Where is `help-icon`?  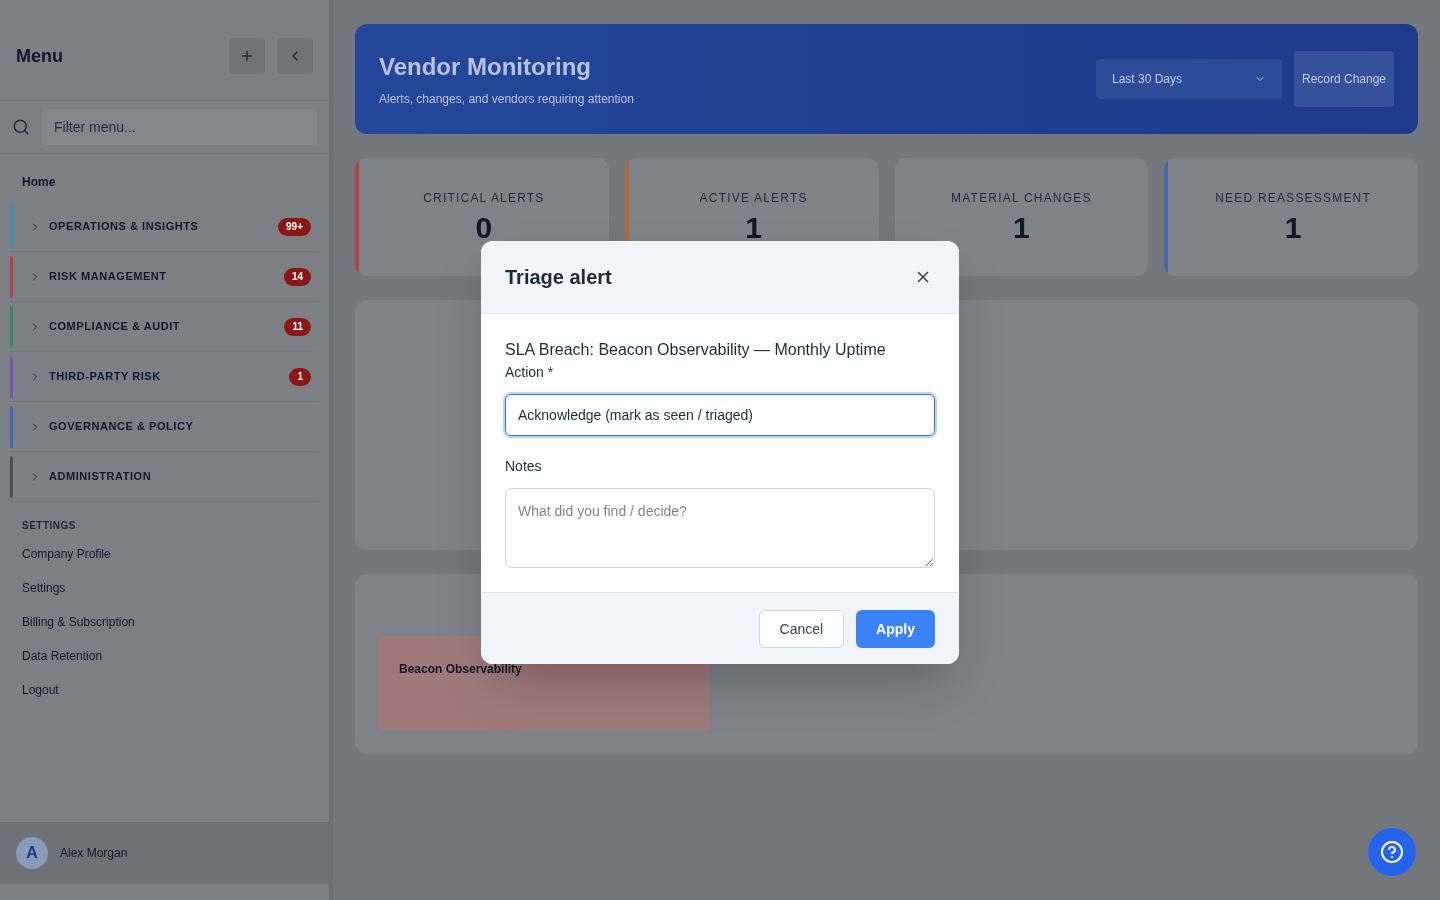 help-icon is located at coordinates (1392, 852).